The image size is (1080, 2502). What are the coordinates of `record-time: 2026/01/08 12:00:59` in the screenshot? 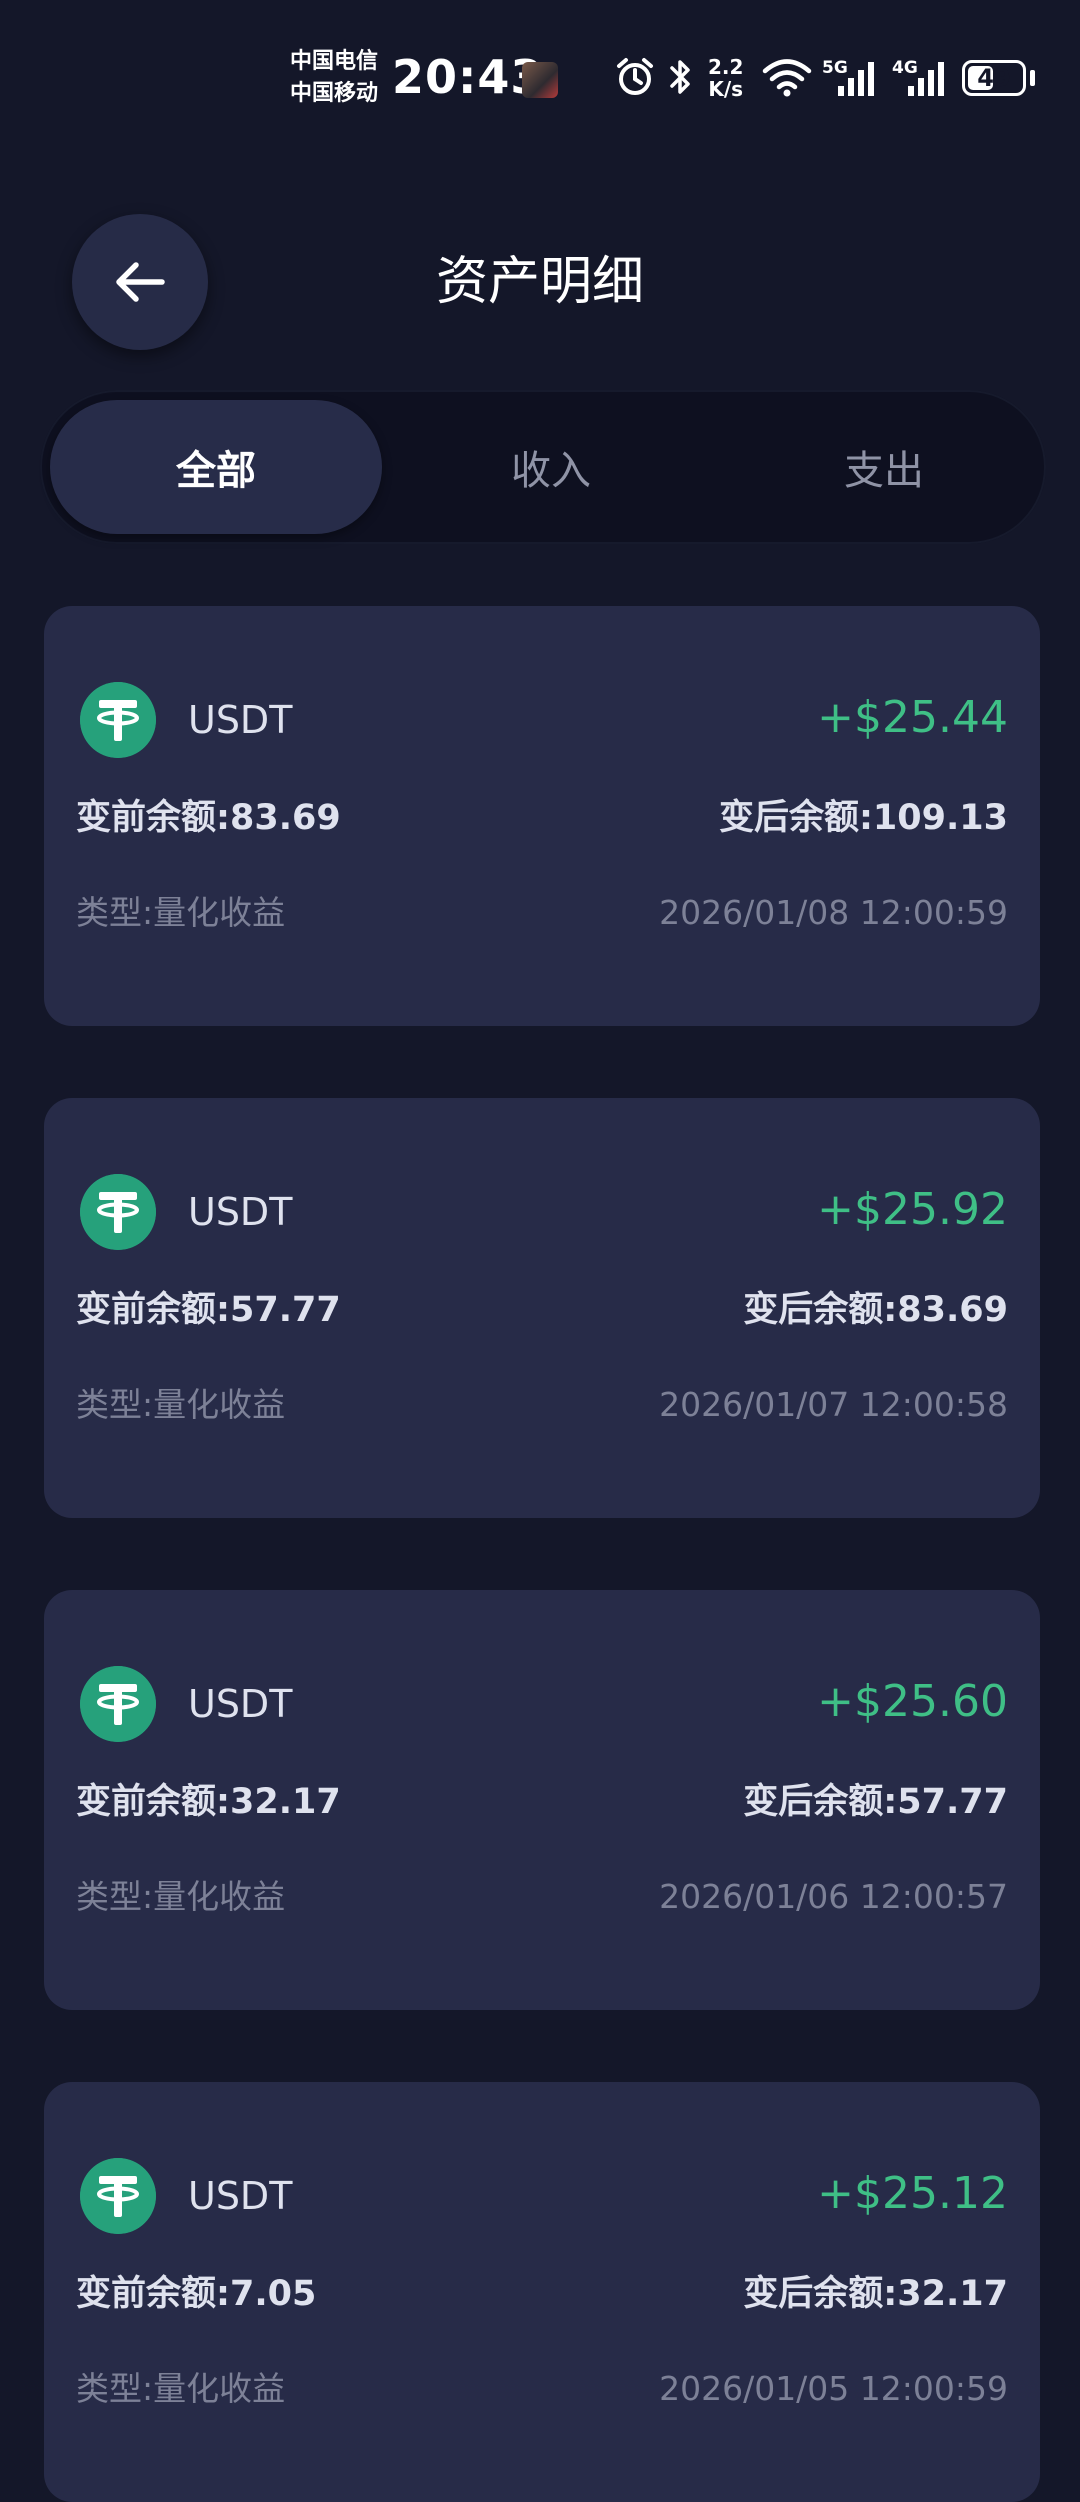 It's located at (833, 912).